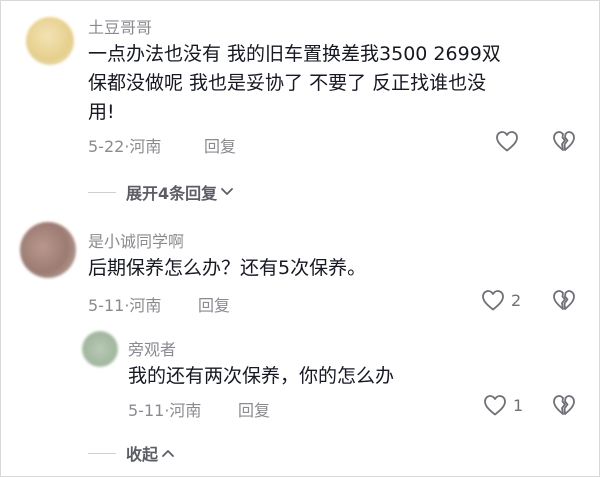 This screenshot has width=600, height=477. I want to click on like-button, so click(510, 141).